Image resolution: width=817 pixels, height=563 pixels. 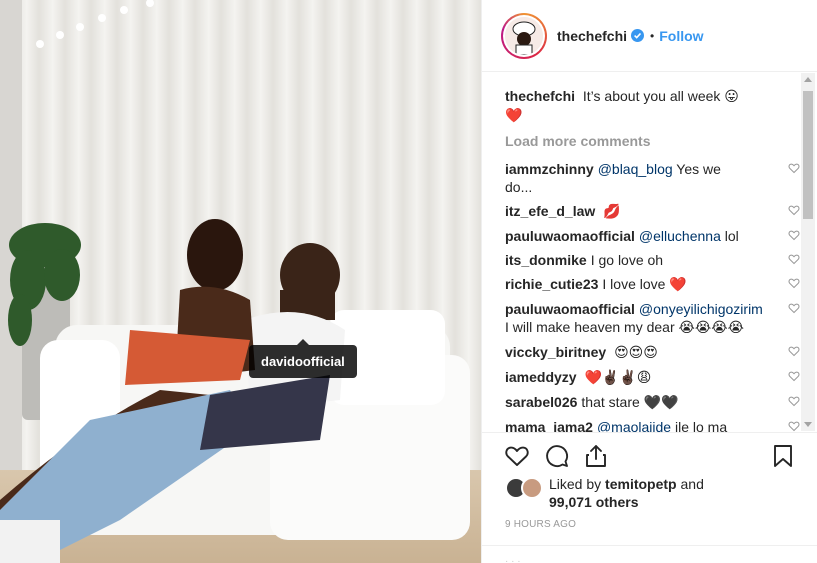 What do you see at coordinates (634, 426) in the screenshot?
I see `comment-mention: @maolajide` at bounding box center [634, 426].